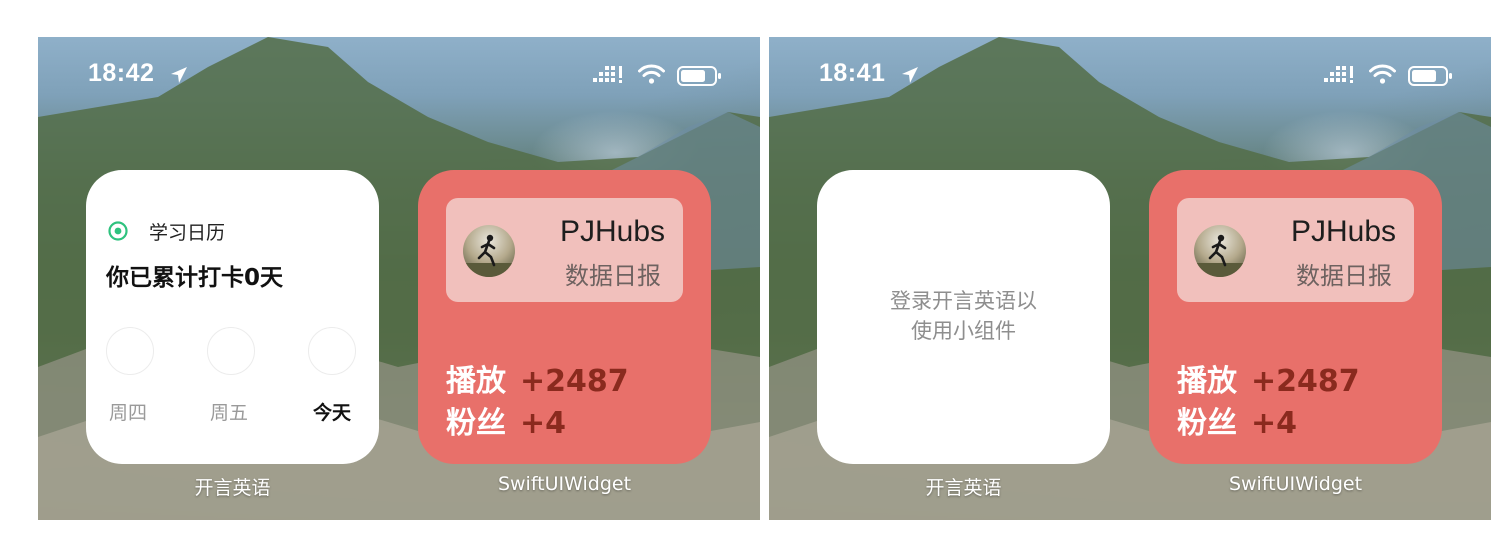  Describe the element at coordinates (852, 73) in the screenshot. I see `status-time: 18:41` at that location.